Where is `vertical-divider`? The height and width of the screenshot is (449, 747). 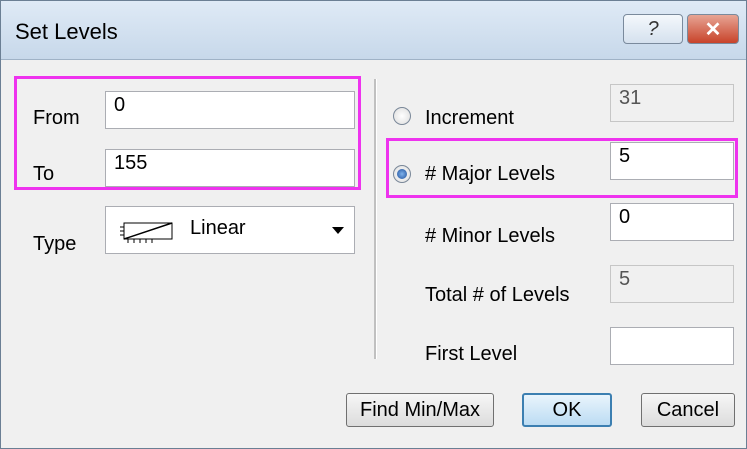
vertical-divider is located at coordinates (375, 219).